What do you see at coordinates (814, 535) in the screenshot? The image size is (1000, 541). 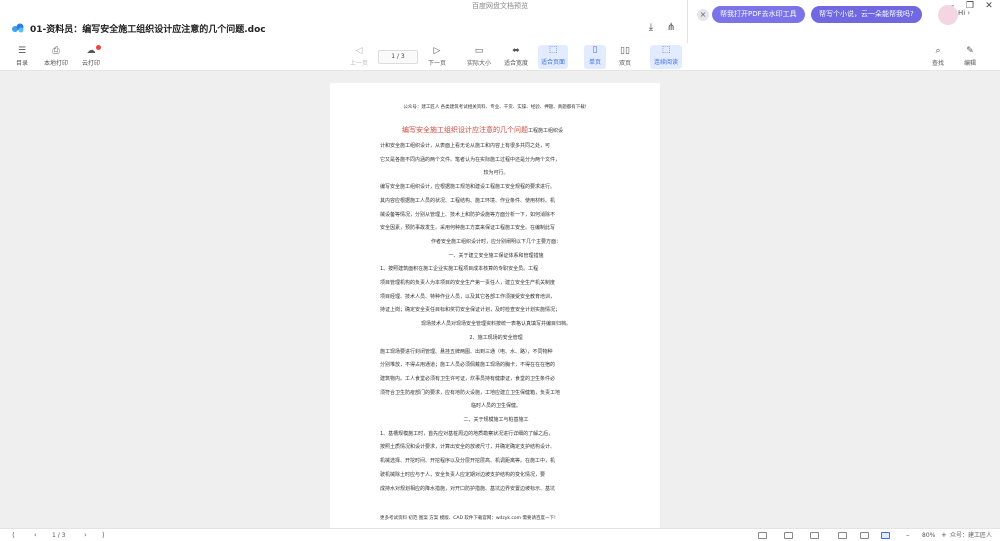 I see `view-mode-3-icon` at bounding box center [814, 535].